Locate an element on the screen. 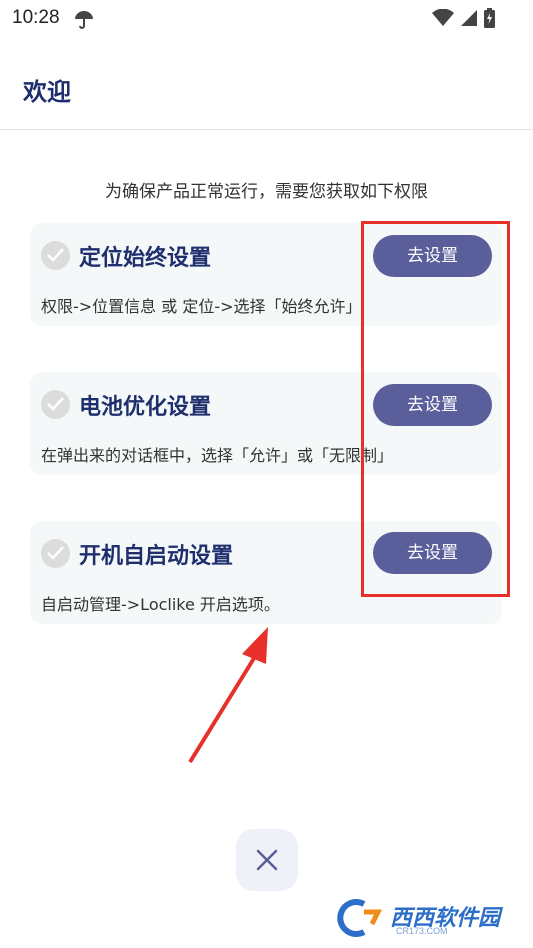  watermark-domain: CR173.COM is located at coordinates (422, 931).